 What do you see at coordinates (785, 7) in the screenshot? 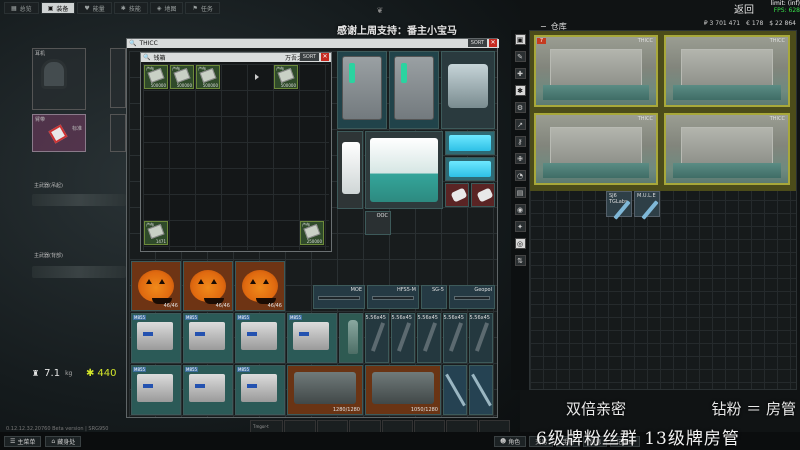
I see `fps-counter: limit: (inf) FPS: 628` at bounding box center [785, 7].